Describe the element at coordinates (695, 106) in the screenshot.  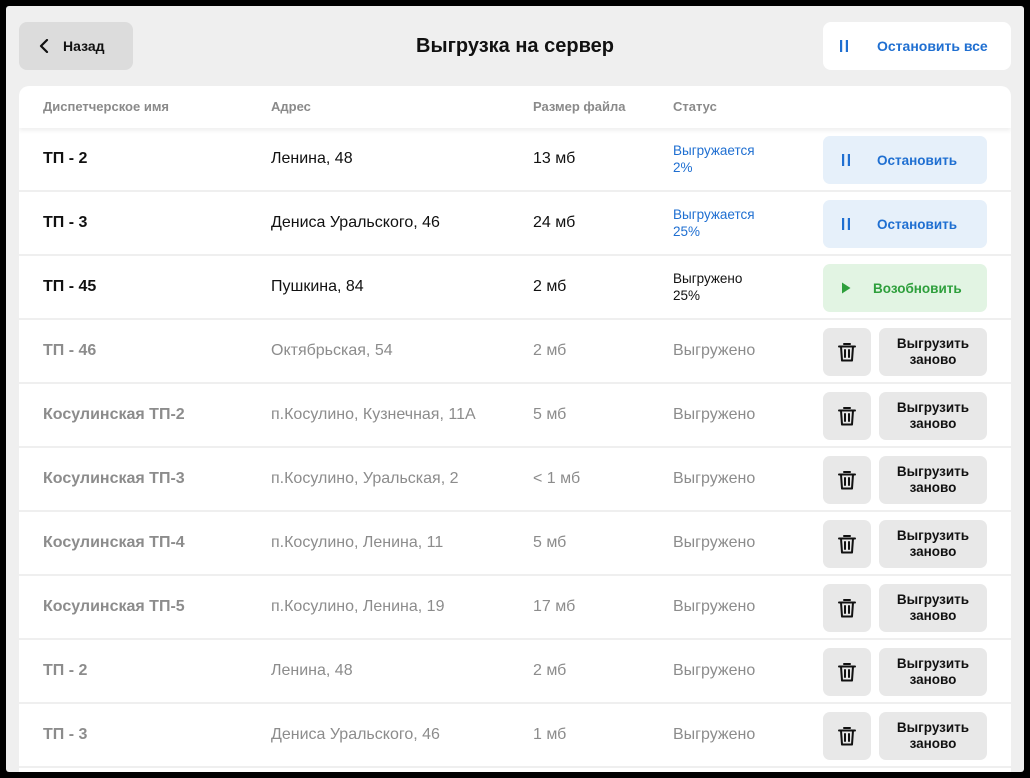
I see `column-header-status: Статус` at that location.